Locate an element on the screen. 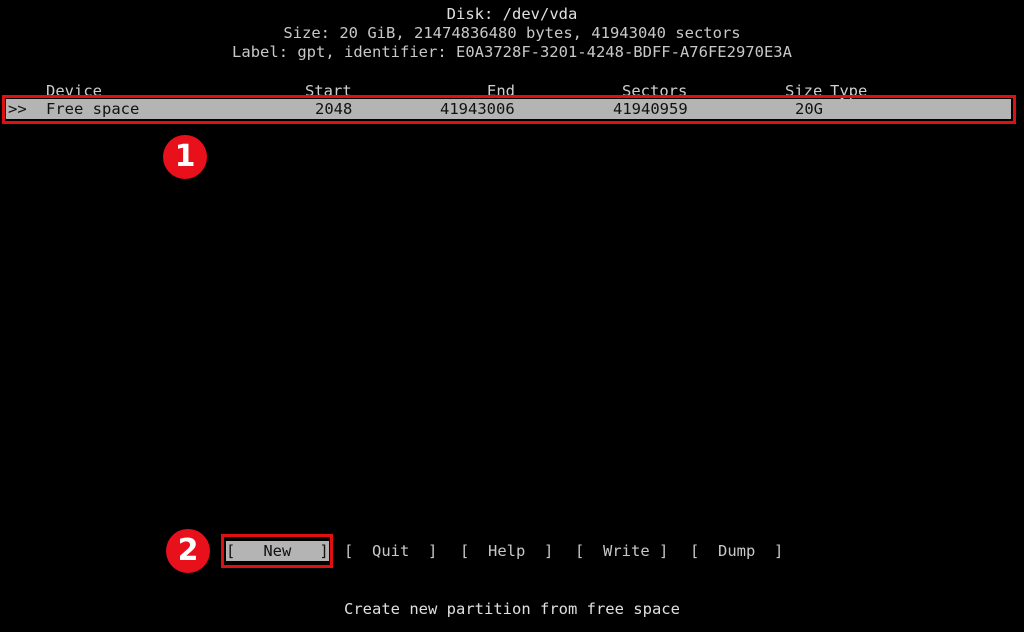 Image resolution: width=1024 pixels, height=632 pixels. annotation-badge-1: 1 is located at coordinates (185, 157).